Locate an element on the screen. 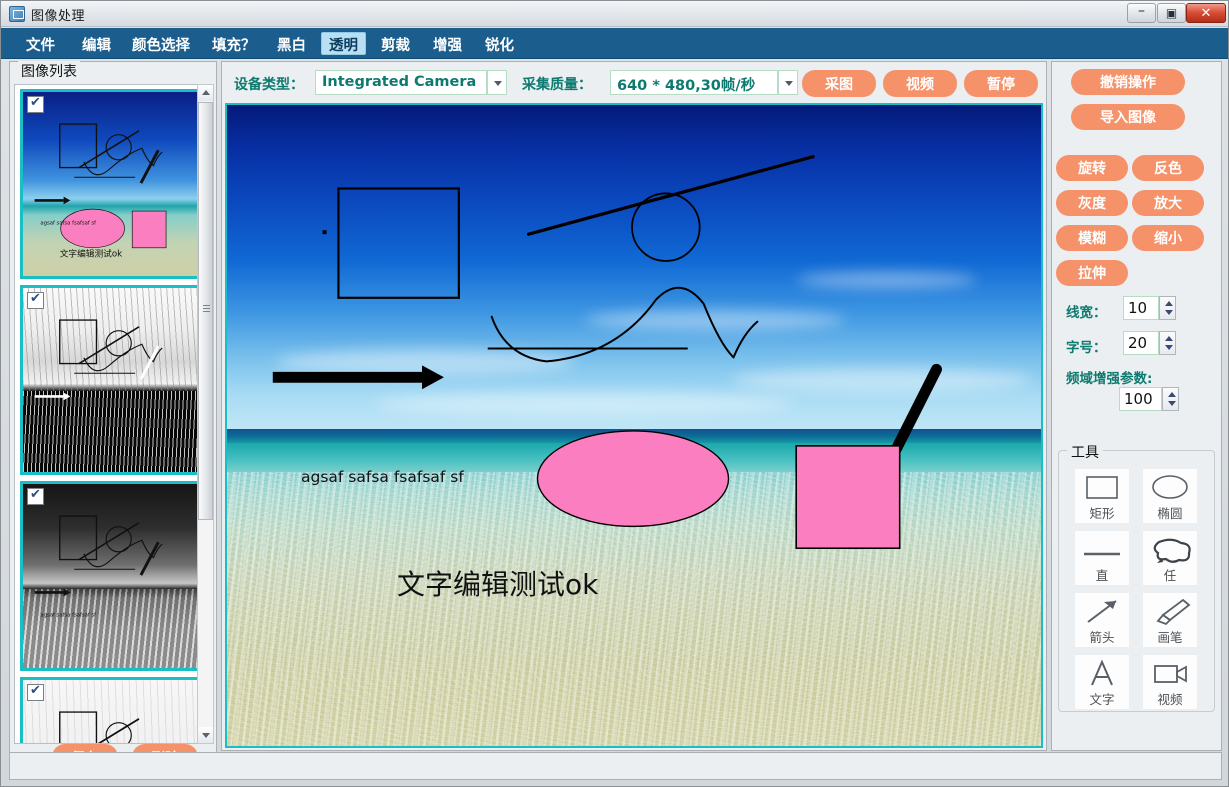 The image size is (1229, 787). tool-line: 直 is located at coordinates (1102, 558).